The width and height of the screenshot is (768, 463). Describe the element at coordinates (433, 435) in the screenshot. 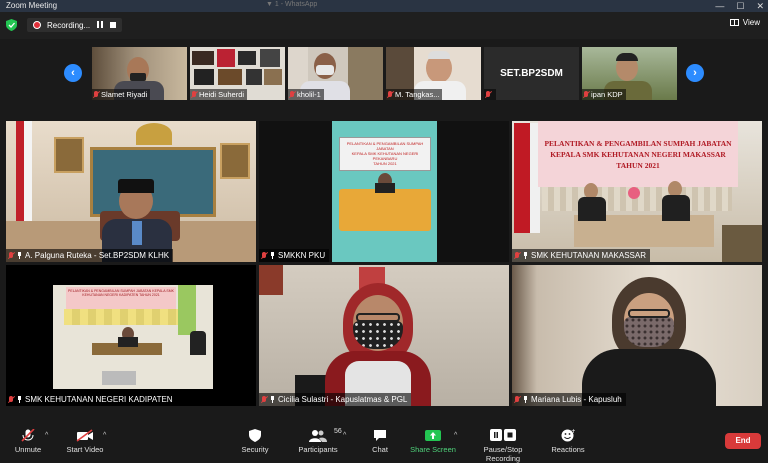

I see `share-screen-icon` at that location.